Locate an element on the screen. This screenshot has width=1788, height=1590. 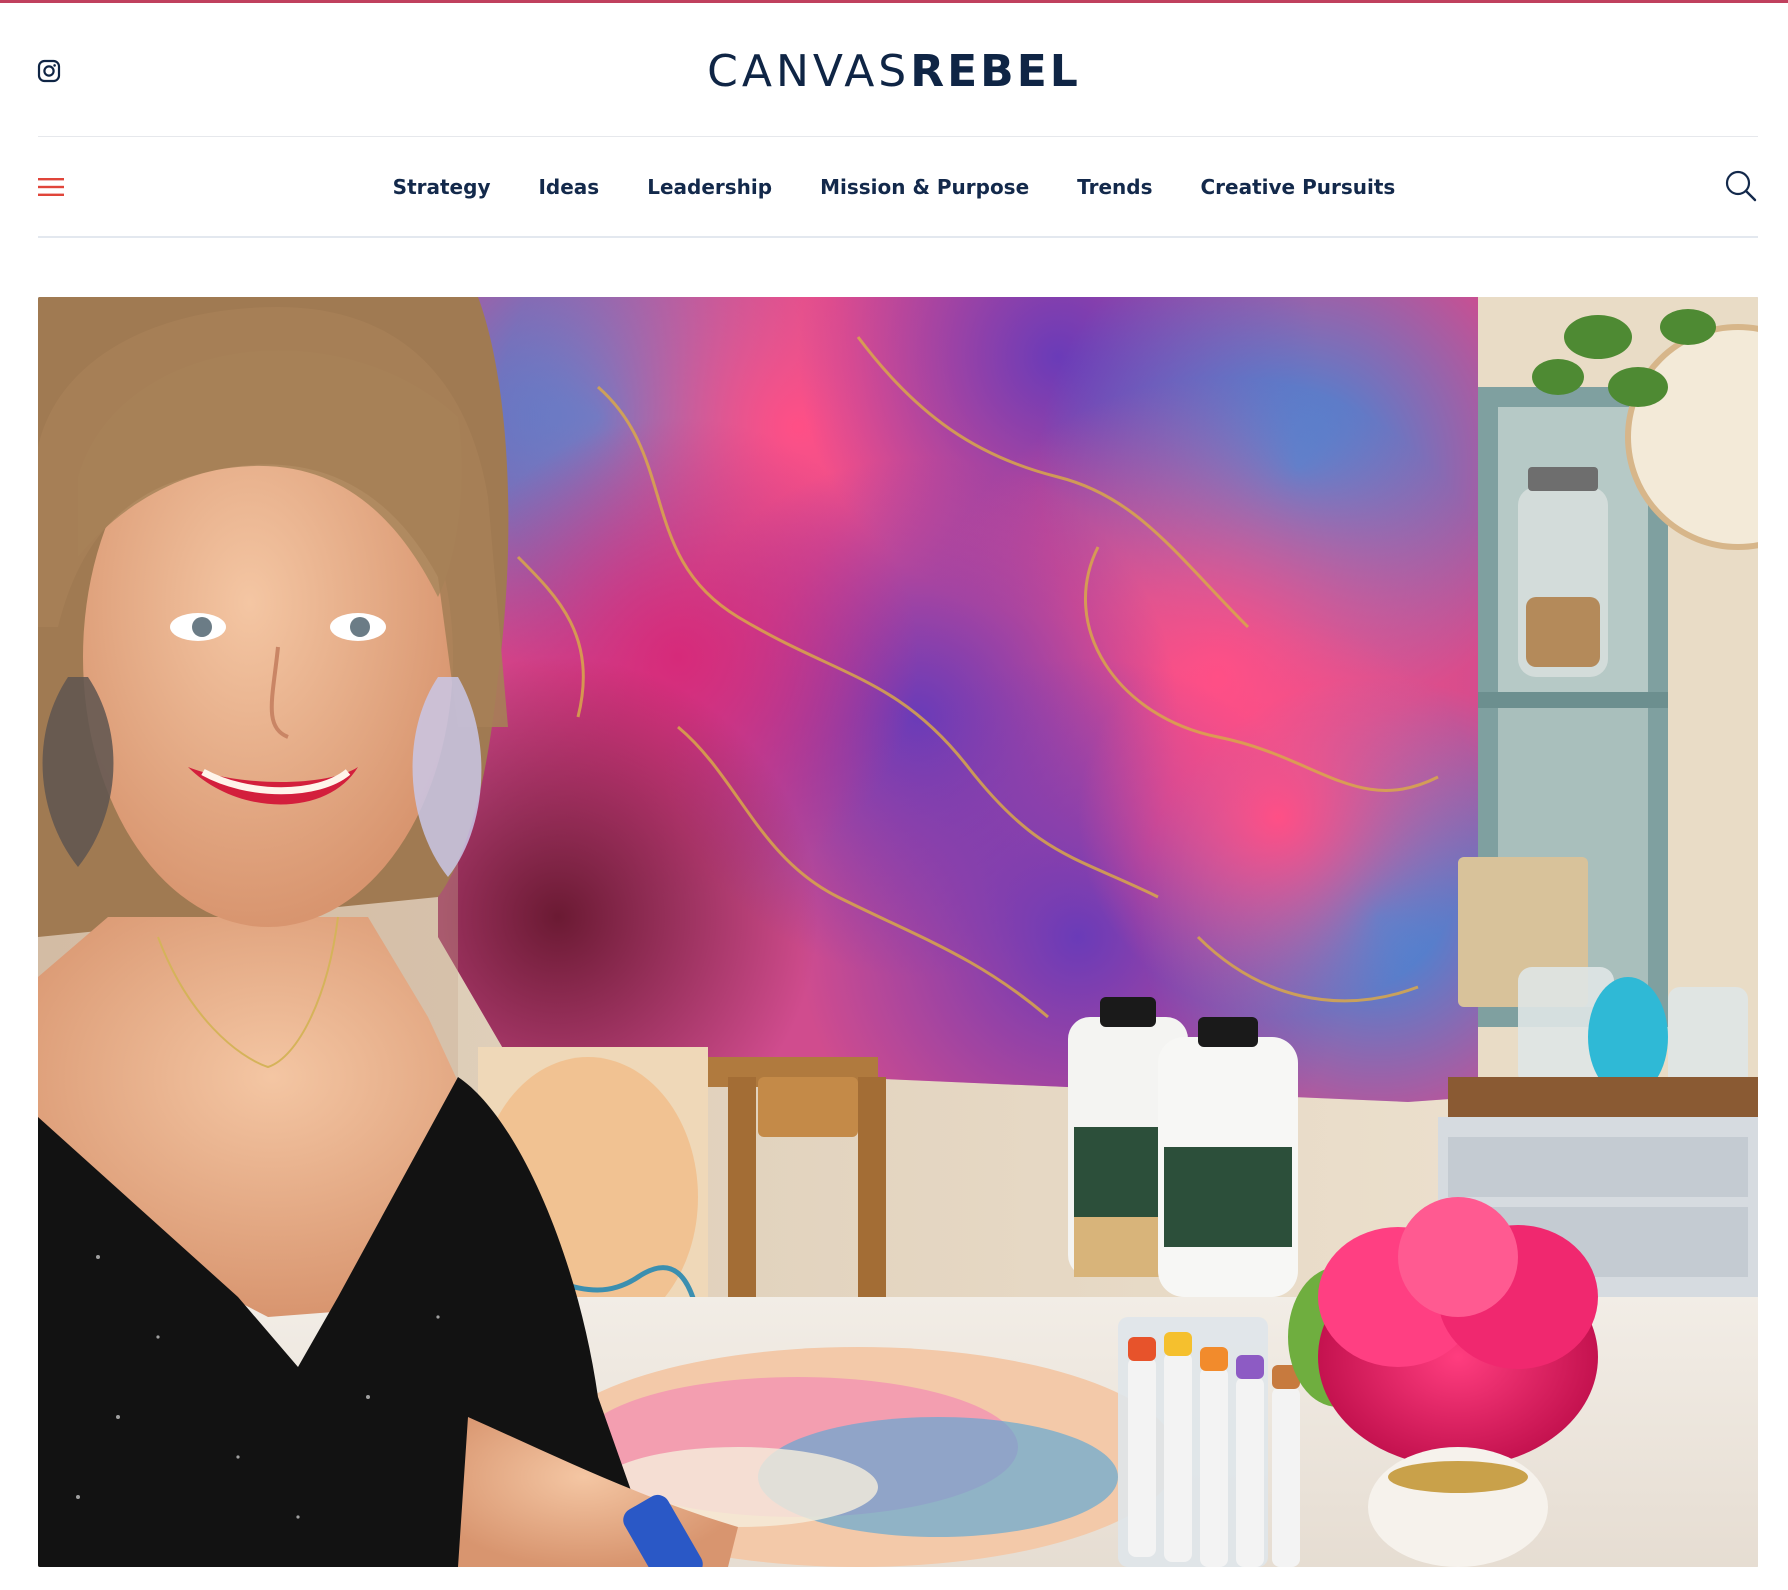
nav-item-trends: Trends is located at coordinates (1114, 187).